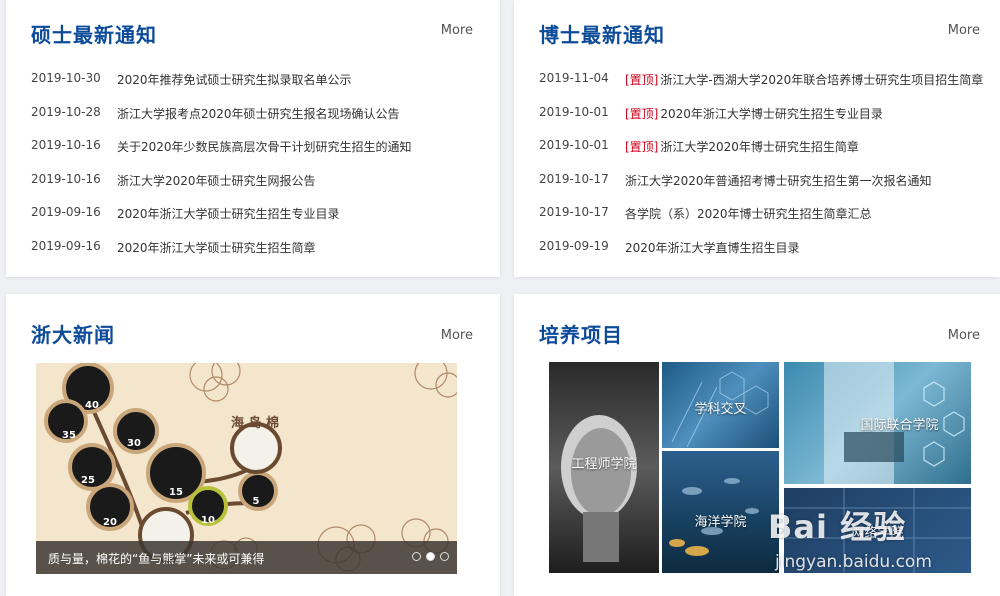 The image size is (1000, 596). I want to click on bubble-number-15: 15, so click(176, 492).